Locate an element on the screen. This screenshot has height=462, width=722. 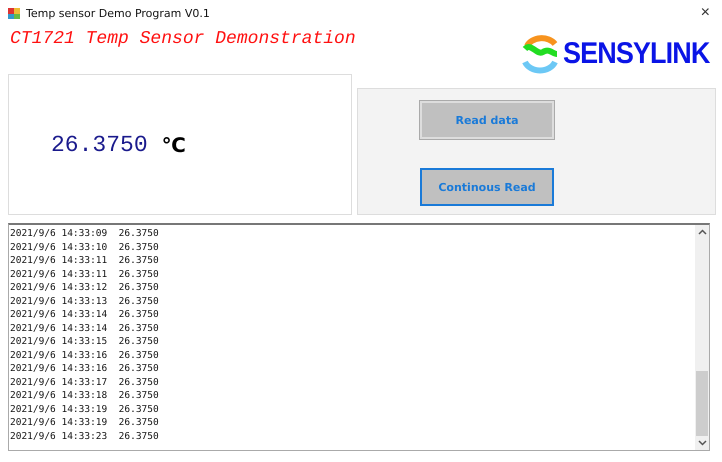
scrollbar-thumb is located at coordinates (702, 403).